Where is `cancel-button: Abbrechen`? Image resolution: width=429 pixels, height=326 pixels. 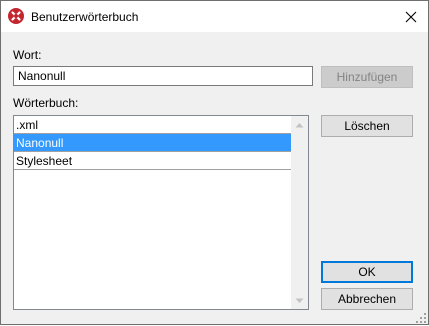
cancel-button: Abbrechen is located at coordinates (367, 299).